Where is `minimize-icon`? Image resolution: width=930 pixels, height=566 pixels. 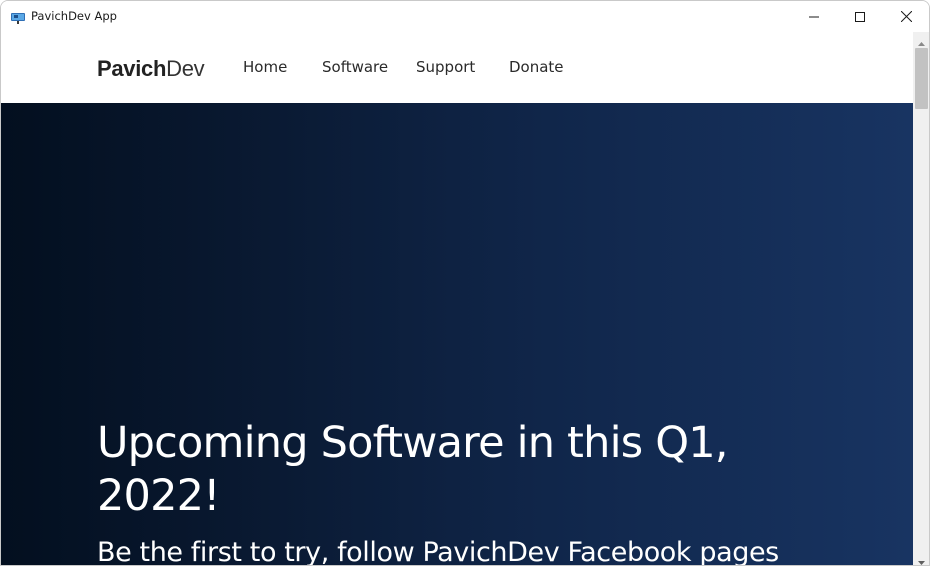
minimize-icon is located at coordinates (814, 16).